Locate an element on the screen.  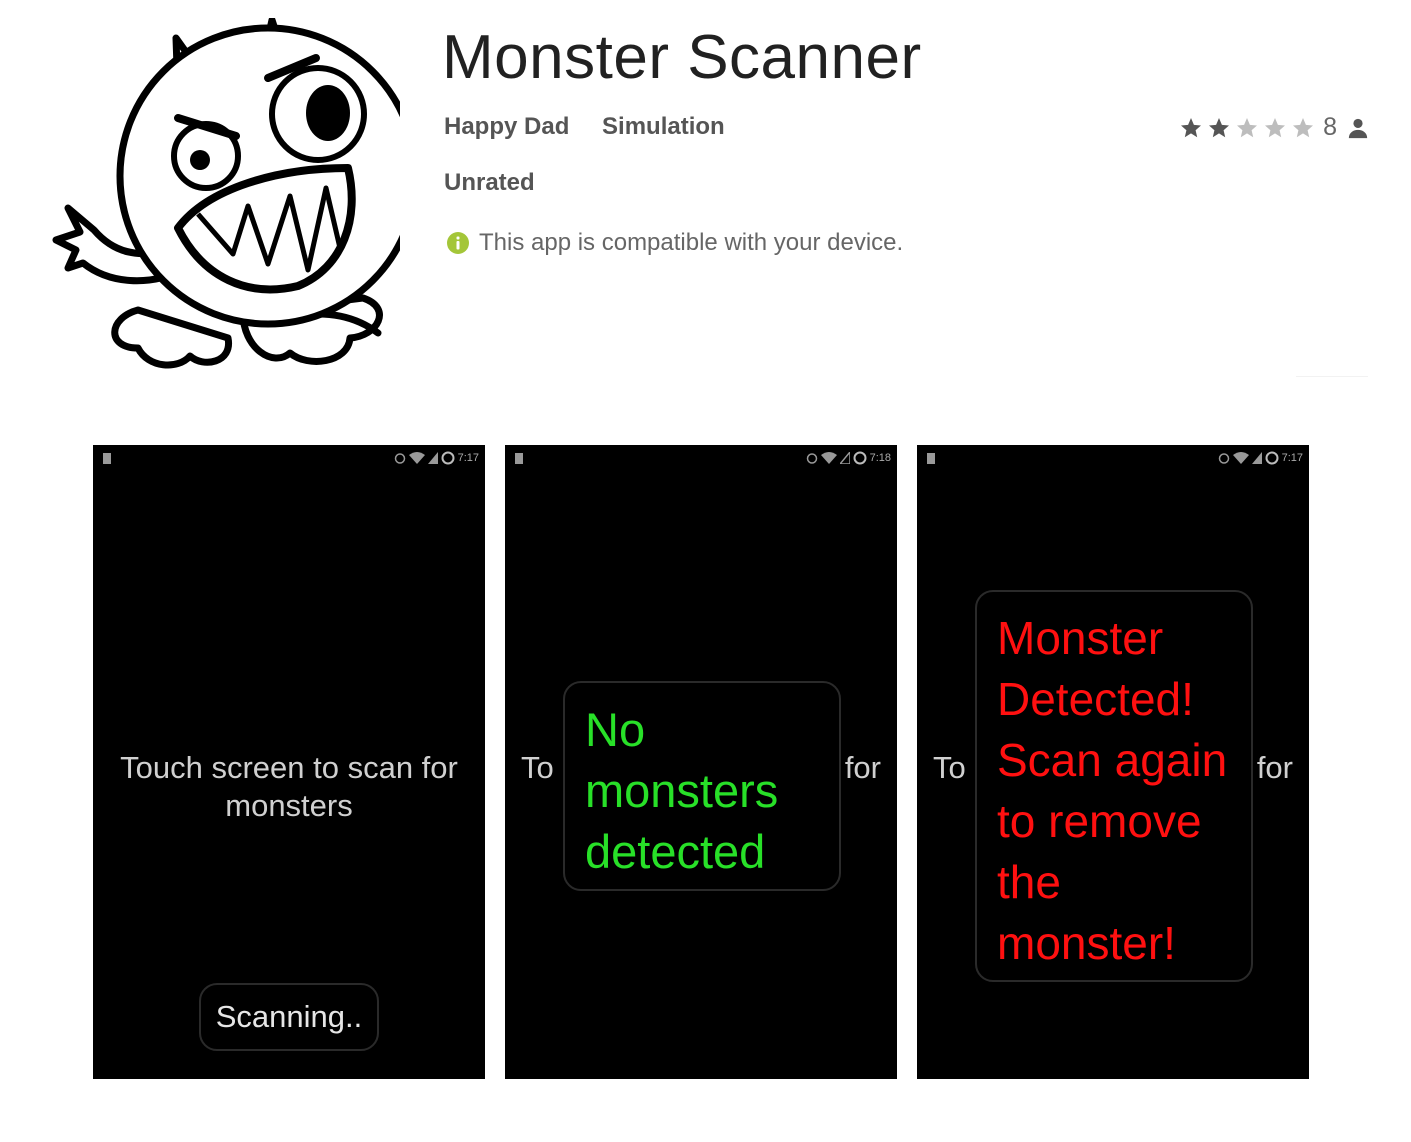
toast-line: monster! is located at coordinates (1086, 943).